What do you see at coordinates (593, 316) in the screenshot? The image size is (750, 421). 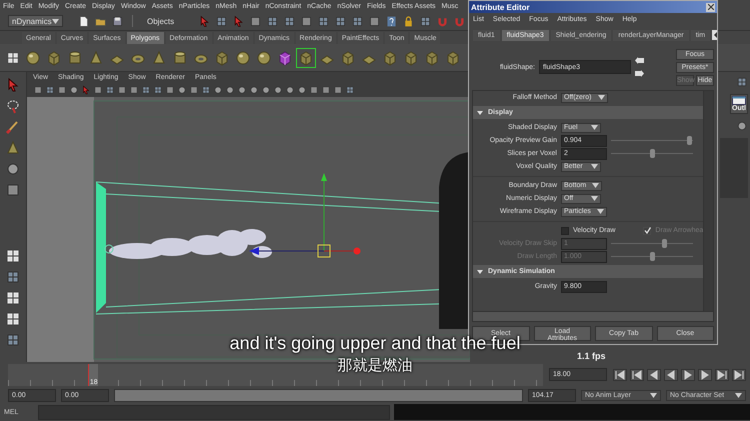 I see `horizontal-scrollbar` at bounding box center [593, 316].